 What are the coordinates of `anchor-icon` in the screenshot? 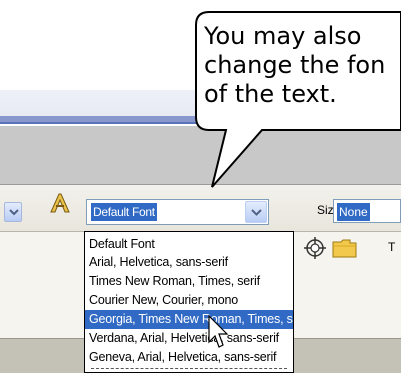 It's located at (315, 248).